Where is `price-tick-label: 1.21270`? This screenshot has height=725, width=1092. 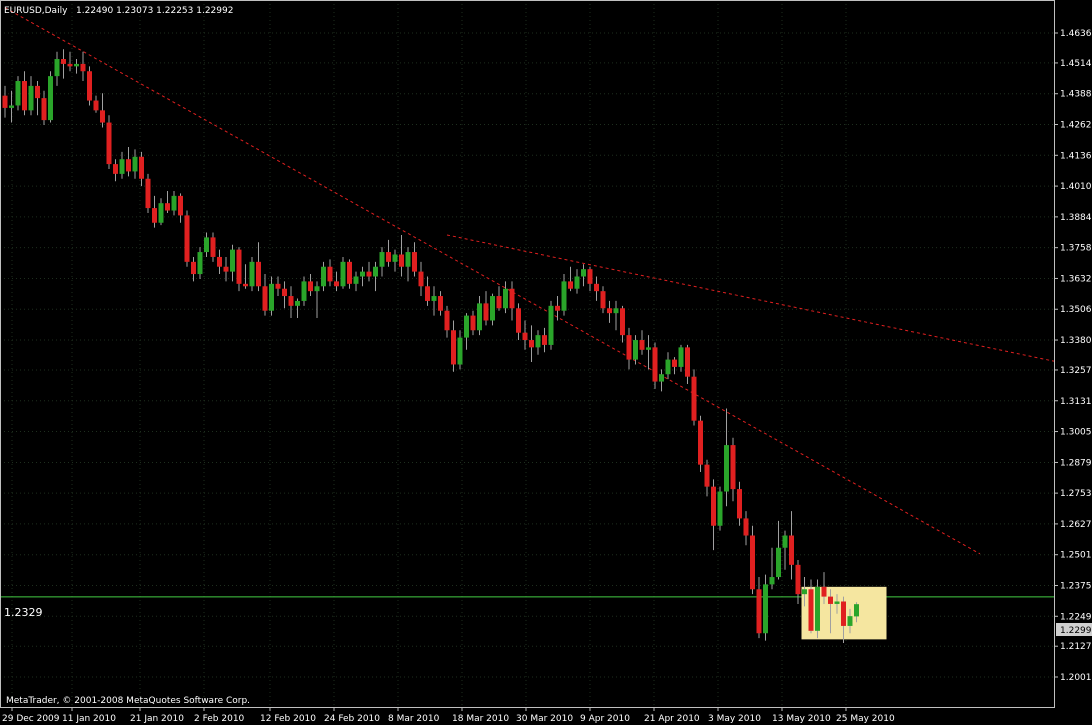 price-tick-label: 1.21270 is located at coordinates (1076, 647).